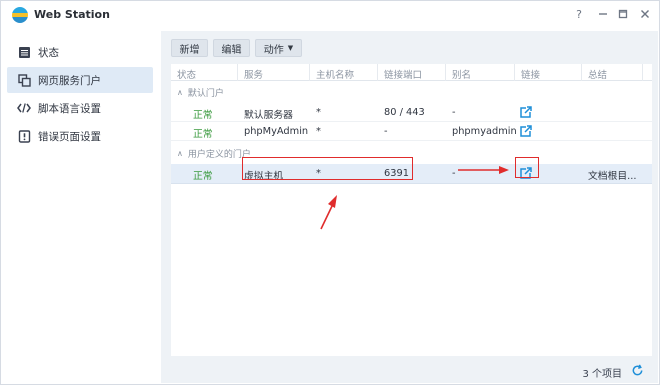 The width and height of the screenshot is (660, 385). Describe the element at coordinates (327, 216) in the screenshot. I see `annotation-arrow` at that location.